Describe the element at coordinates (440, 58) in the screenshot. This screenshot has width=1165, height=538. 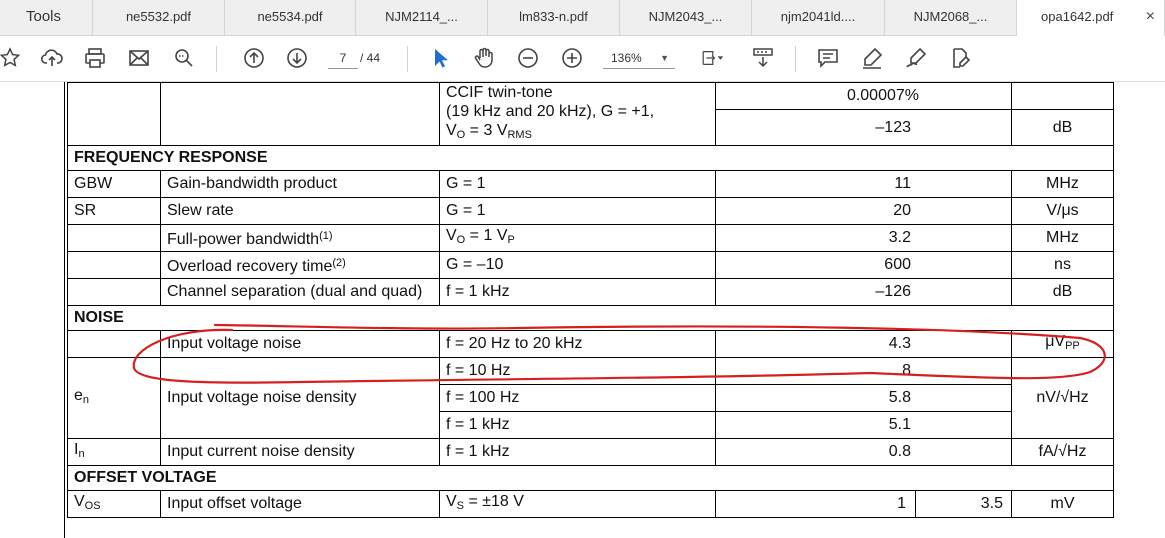
I see `select-cursor-icon` at that location.